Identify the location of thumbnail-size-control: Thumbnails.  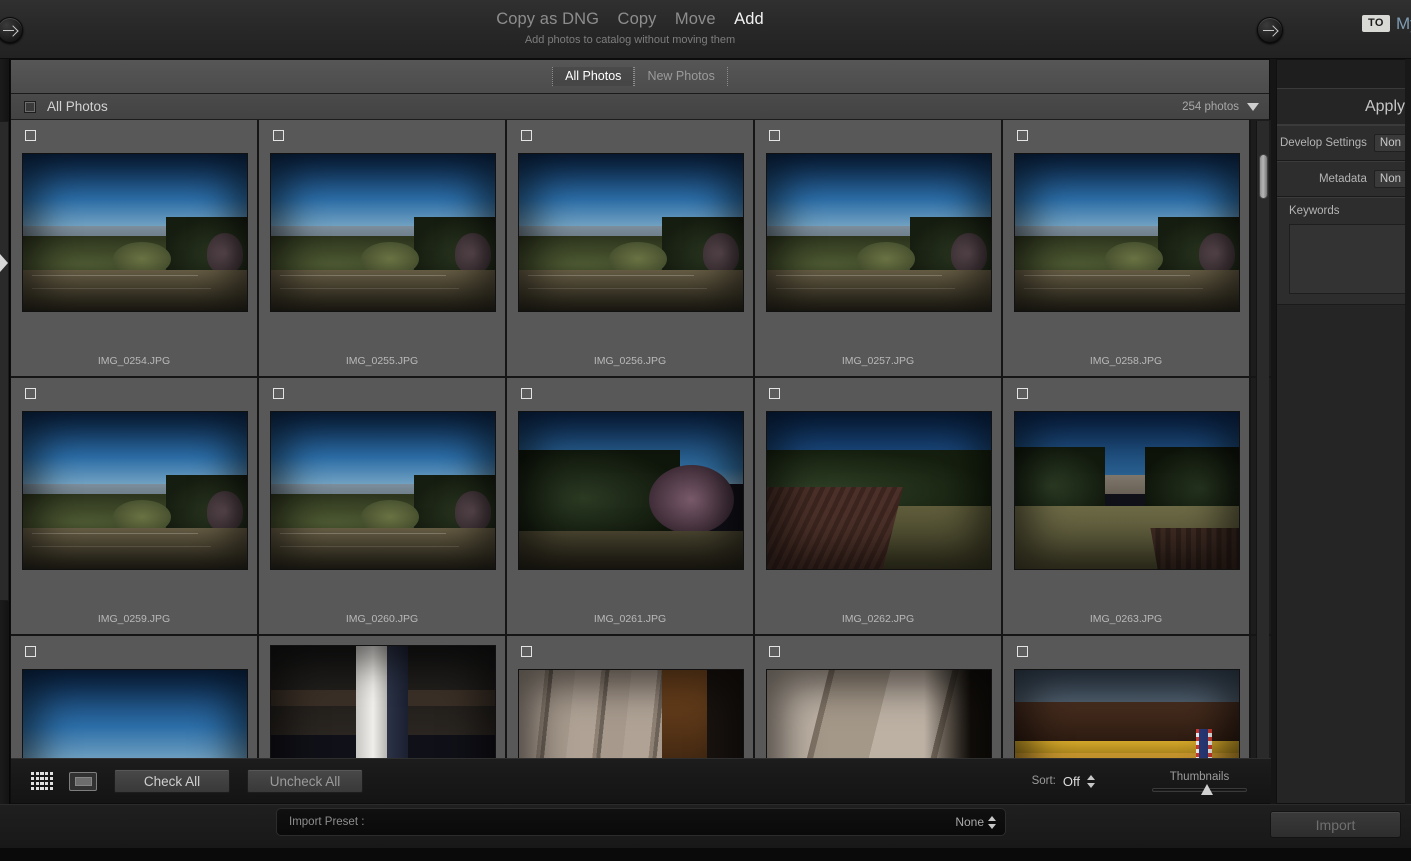
(1199, 782).